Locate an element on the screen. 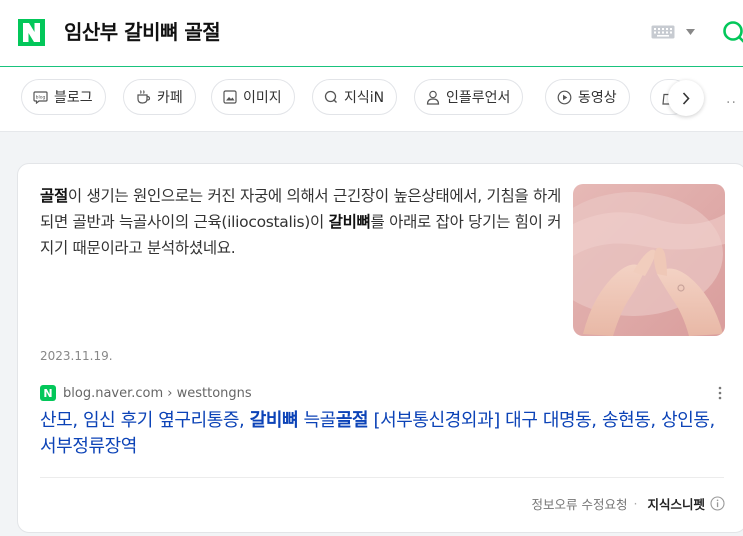  tab-video: 동영상 is located at coordinates (587, 97).